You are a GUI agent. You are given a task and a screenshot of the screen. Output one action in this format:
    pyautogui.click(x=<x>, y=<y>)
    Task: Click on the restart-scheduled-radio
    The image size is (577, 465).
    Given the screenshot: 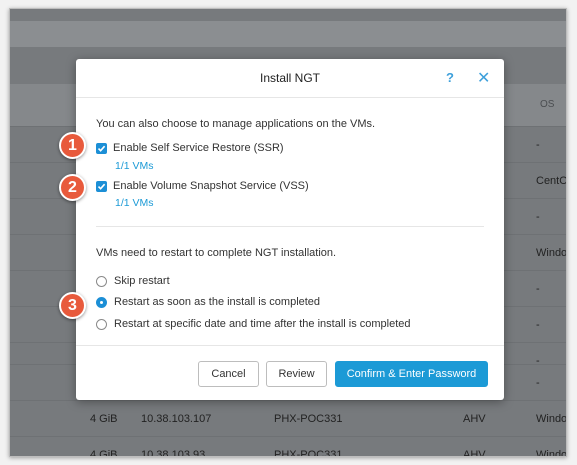 What is the action you would take?
    pyautogui.click(x=101, y=324)
    